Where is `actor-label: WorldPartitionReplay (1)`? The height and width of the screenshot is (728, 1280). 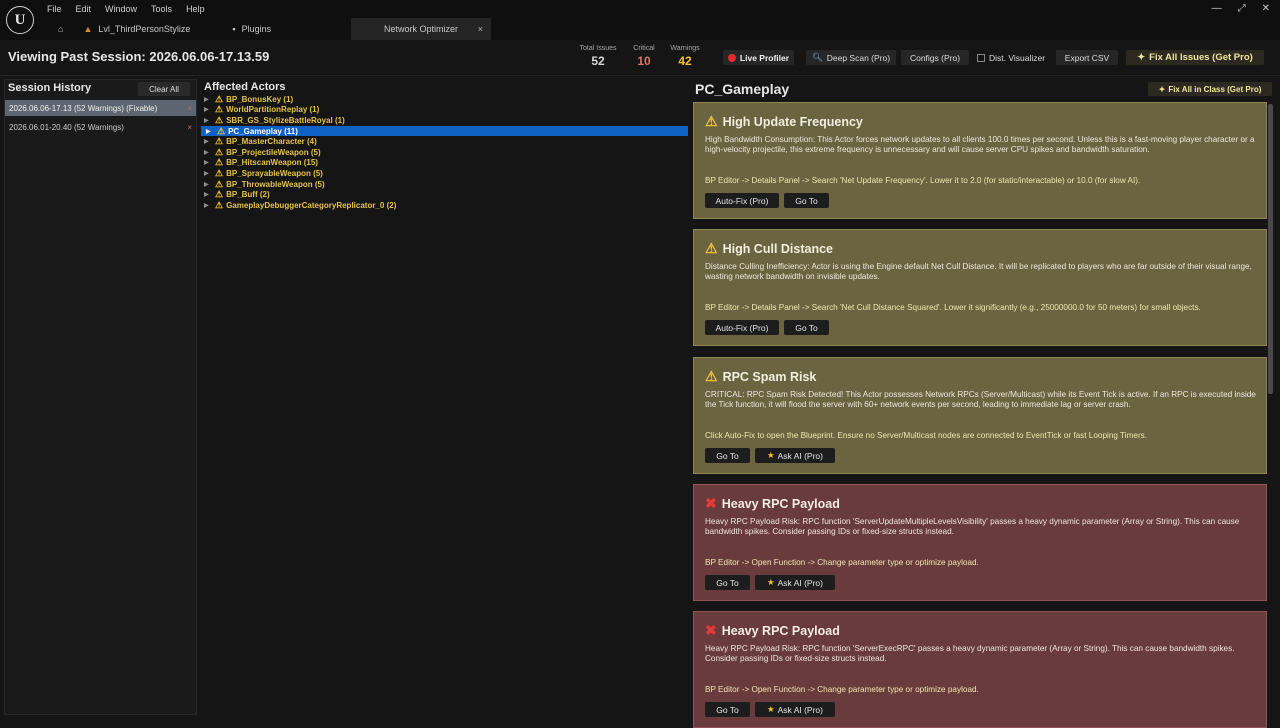
actor-label: WorldPartitionReplay (1) is located at coordinates (273, 110).